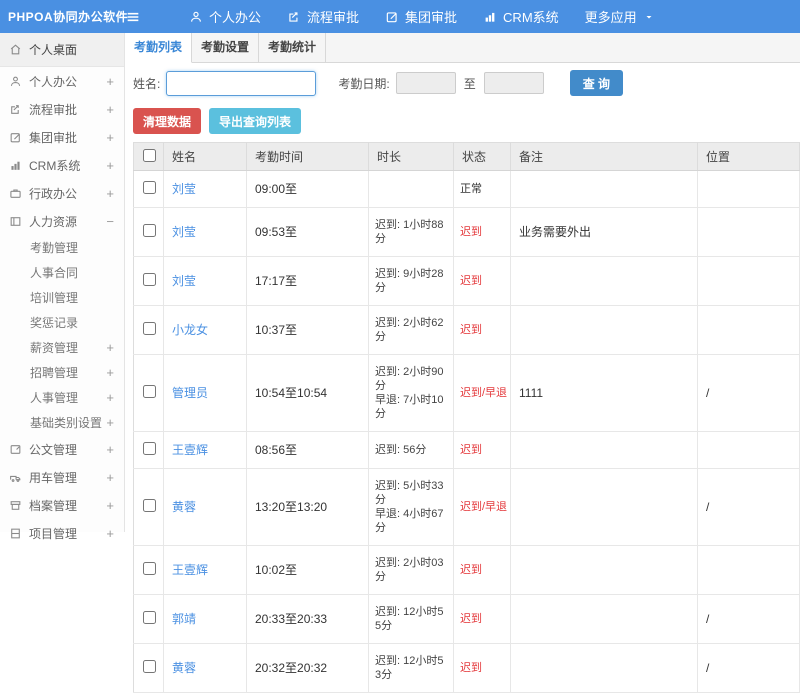  I want to click on employee-name-link: 管理员, so click(190, 393).